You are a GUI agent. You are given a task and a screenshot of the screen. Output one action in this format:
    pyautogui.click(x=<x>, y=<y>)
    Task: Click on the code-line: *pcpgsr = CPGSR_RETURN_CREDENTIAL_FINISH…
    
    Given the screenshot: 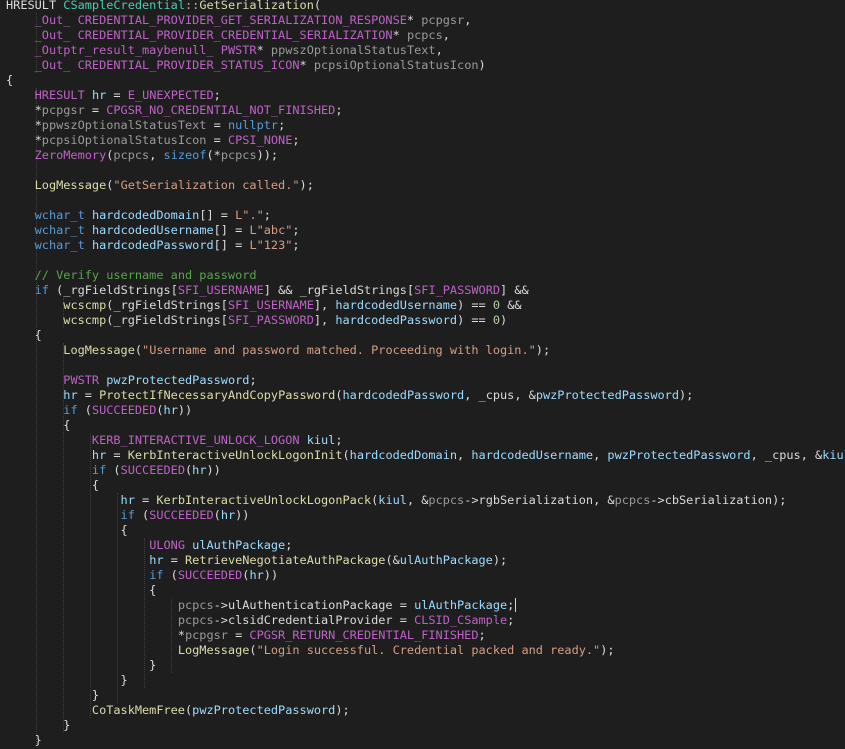 What is the action you would take?
    pyautogui.click(x=246, y=635)
    